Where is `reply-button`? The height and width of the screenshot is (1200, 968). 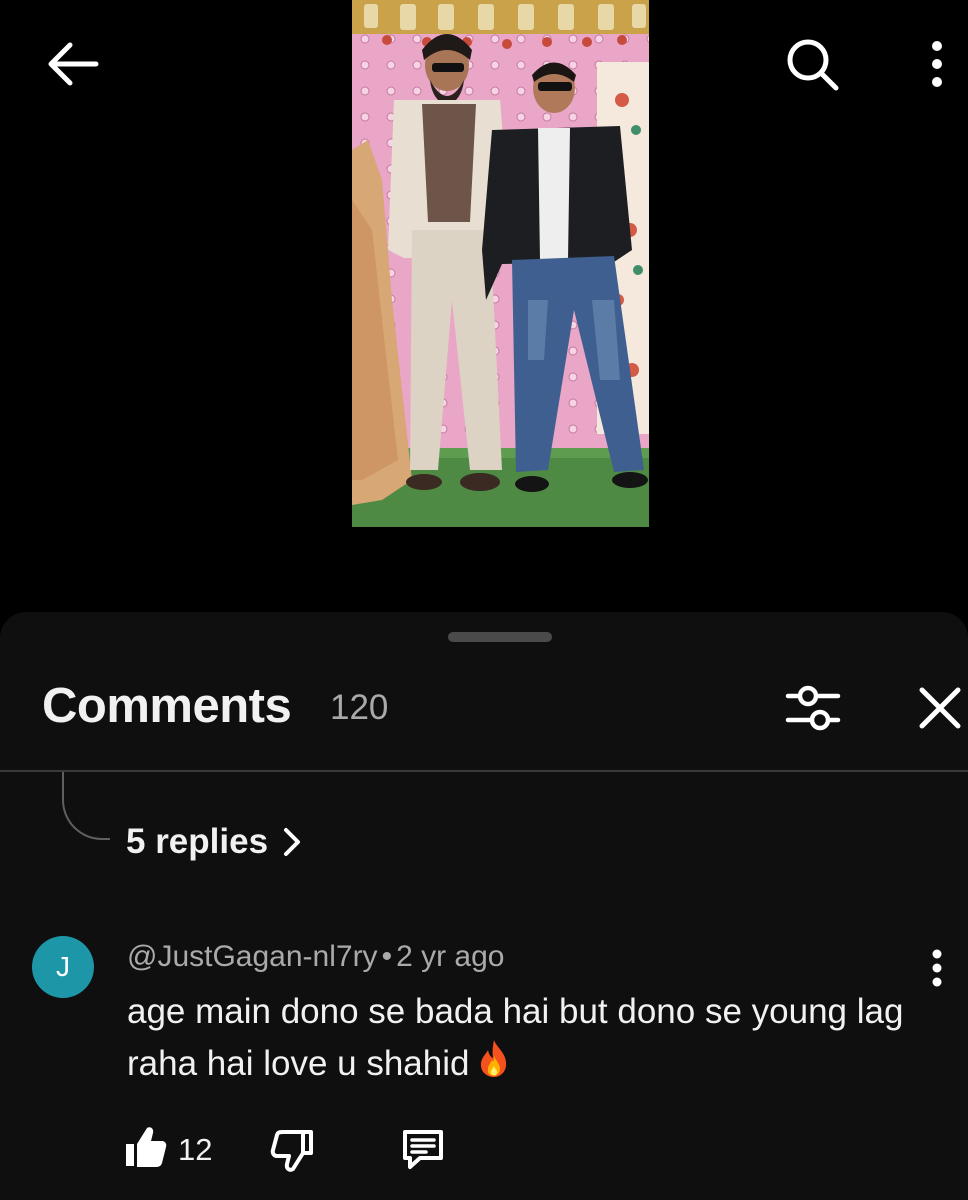 reply-button is located at coordinates (423, 1150).